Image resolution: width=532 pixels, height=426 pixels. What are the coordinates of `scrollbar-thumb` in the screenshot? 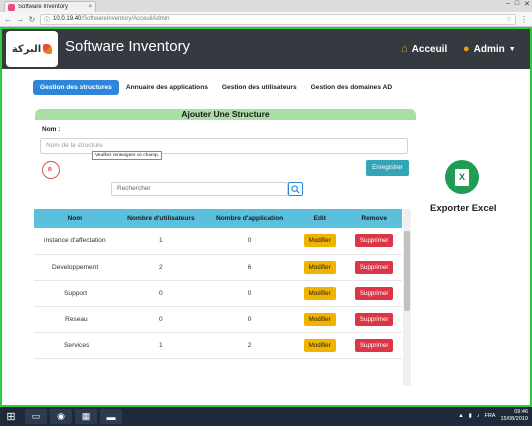 It's located at (407, 271).